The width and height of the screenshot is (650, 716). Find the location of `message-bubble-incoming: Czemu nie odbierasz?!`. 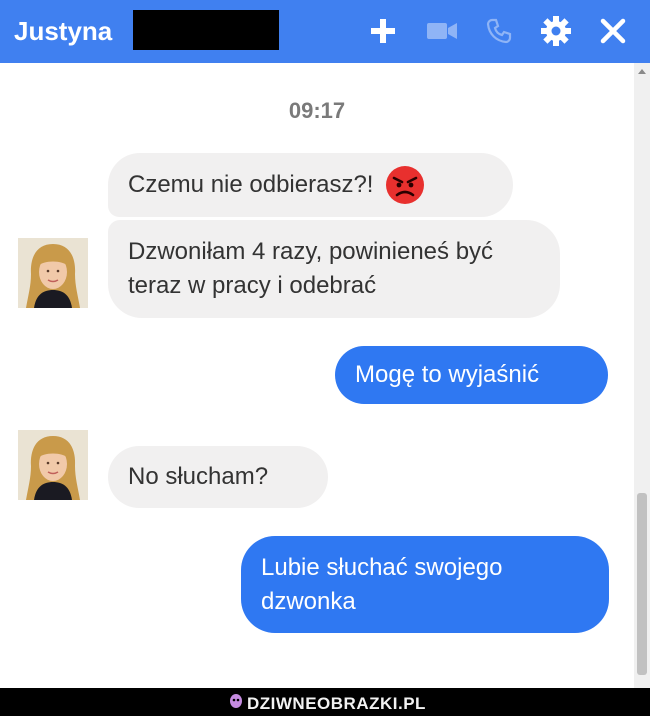

message-bubble-incoming: Czemu nie odbierasz?! is located at coordinates (310, 185).